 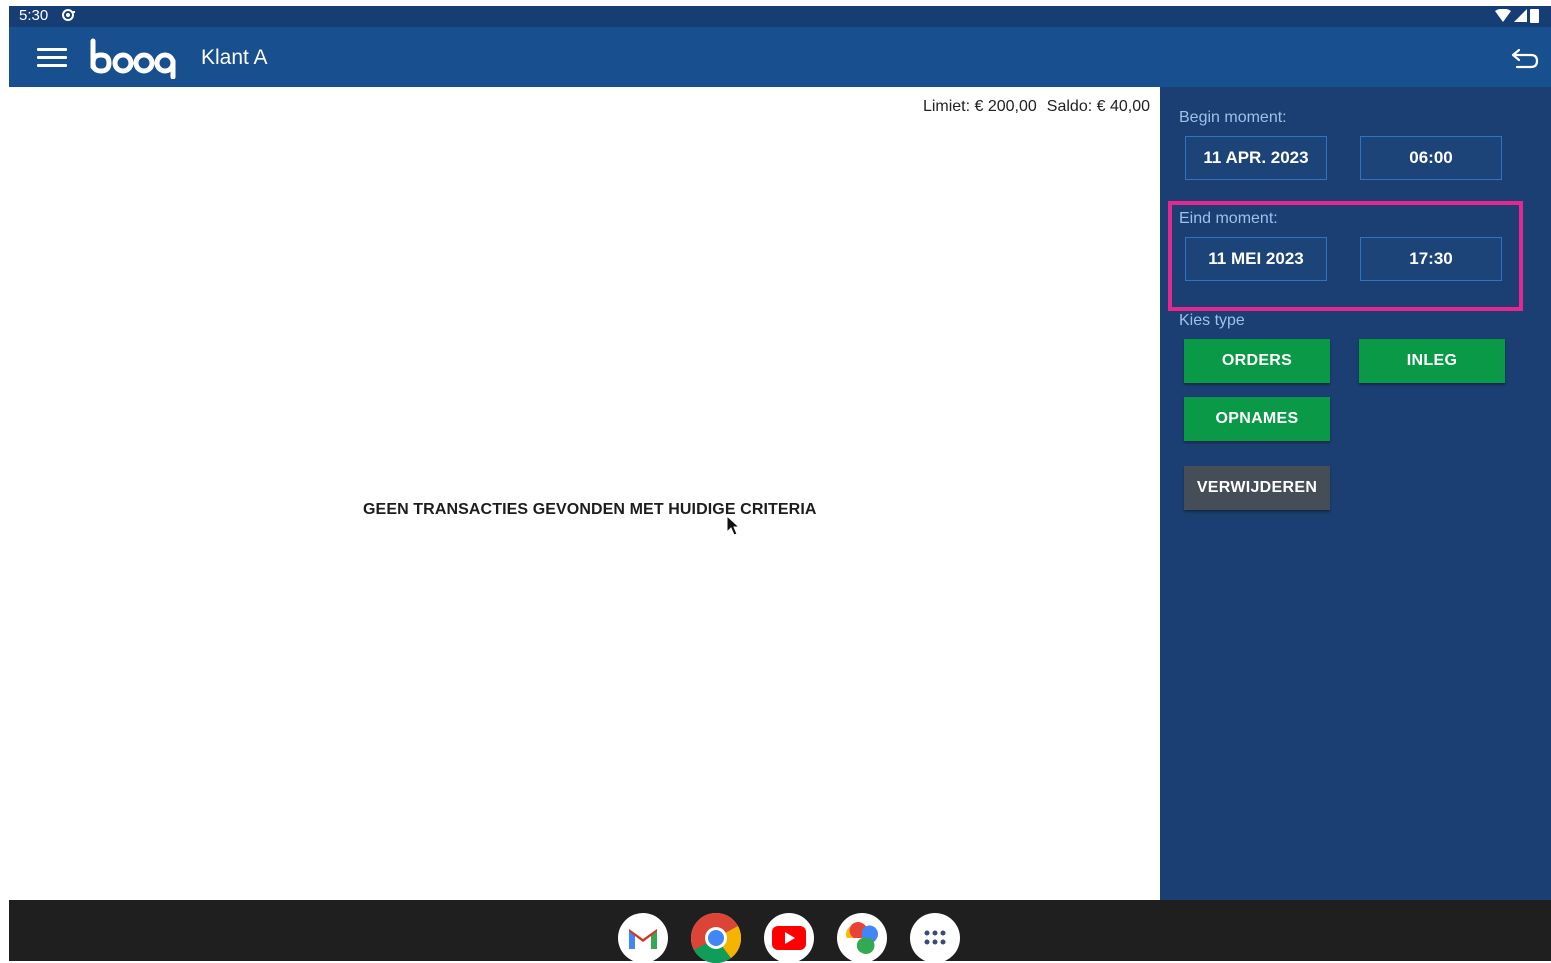 What do you see at coordinates (52, 57) in the screenshot?
I see `menu-button` at bounding box center [52, 57].